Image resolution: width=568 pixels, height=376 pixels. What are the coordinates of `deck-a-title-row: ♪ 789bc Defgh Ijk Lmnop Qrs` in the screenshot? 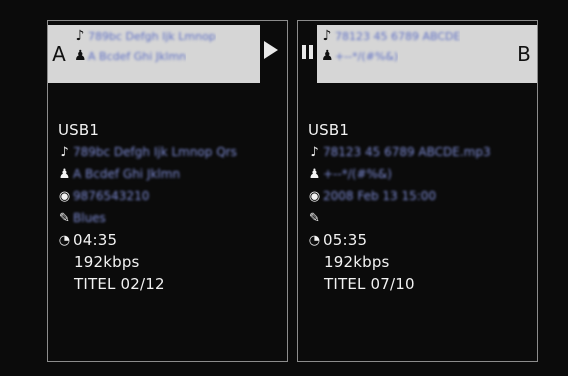 It's located at (170, 152).